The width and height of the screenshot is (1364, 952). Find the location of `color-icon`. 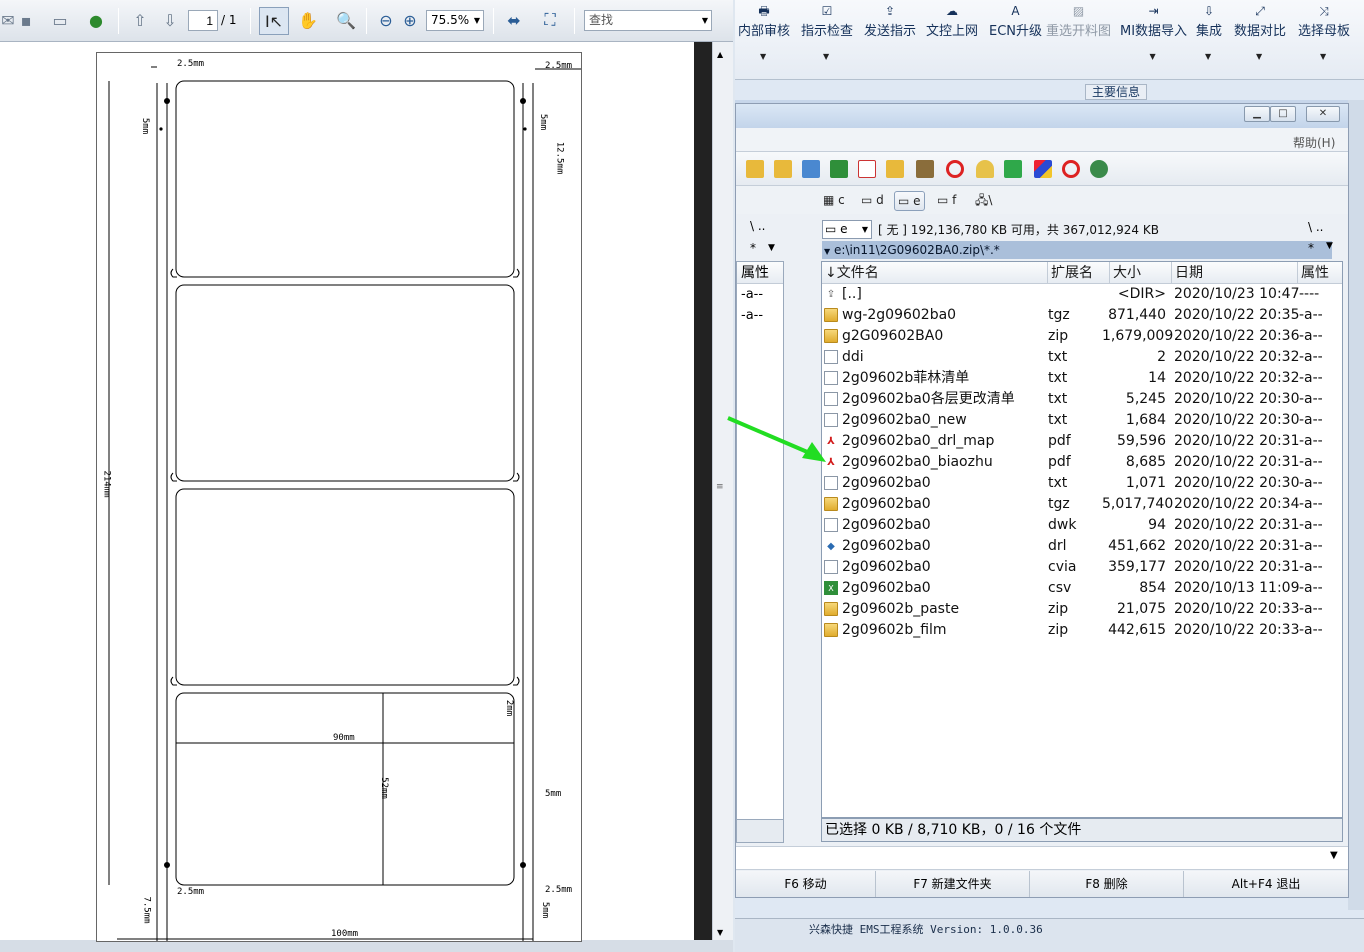

color-icon is located at coordinates (1043, 169).